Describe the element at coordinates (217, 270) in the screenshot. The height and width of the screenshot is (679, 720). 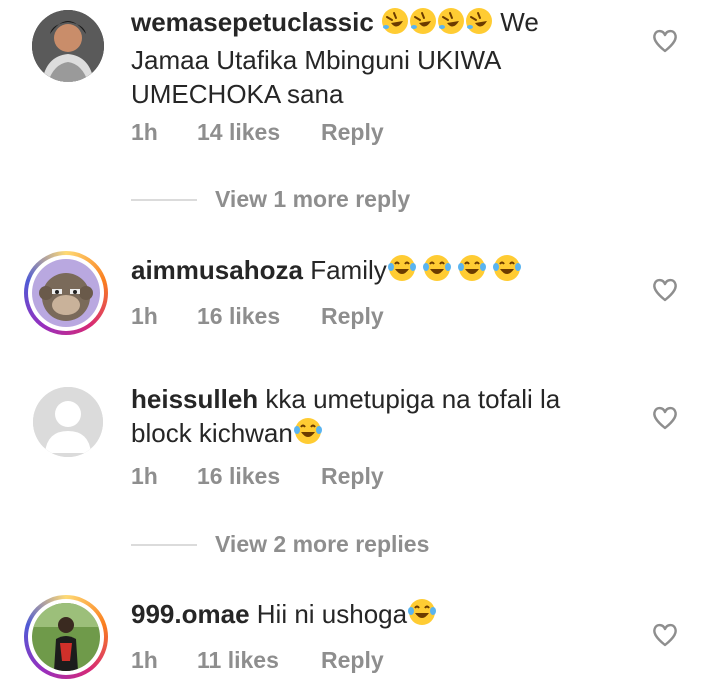
I see `comment-username: aimmusahoza` at that location.